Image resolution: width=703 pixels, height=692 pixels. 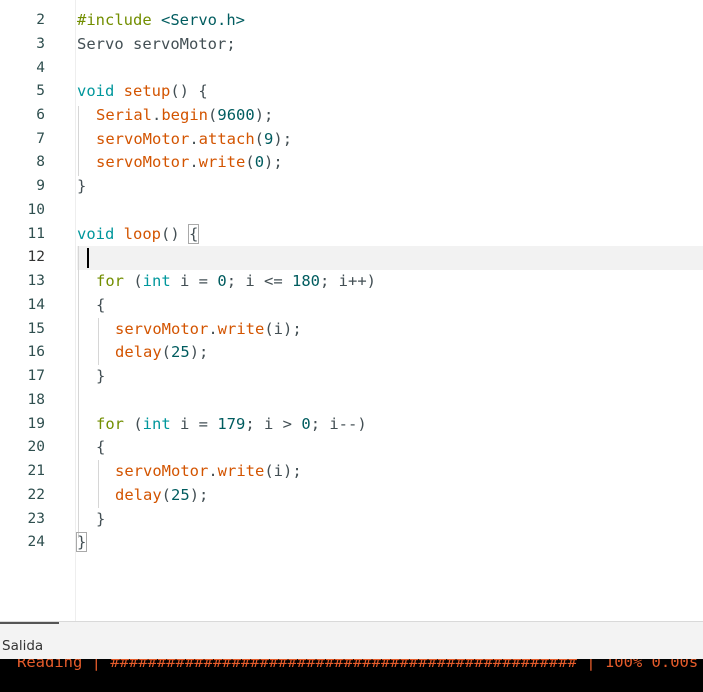 What do you see at coordinates (36, 542) in the screenshot?
I see `line-number: 24` at bounding box center [36, 542].